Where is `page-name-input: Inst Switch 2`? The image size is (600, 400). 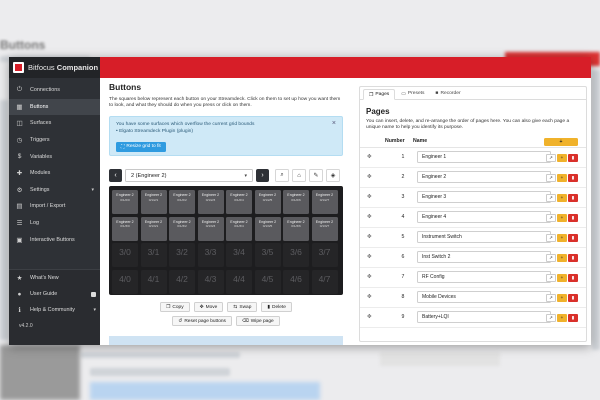 page-name-input: Inst Switch 2 is located at coordinates (484, 257).